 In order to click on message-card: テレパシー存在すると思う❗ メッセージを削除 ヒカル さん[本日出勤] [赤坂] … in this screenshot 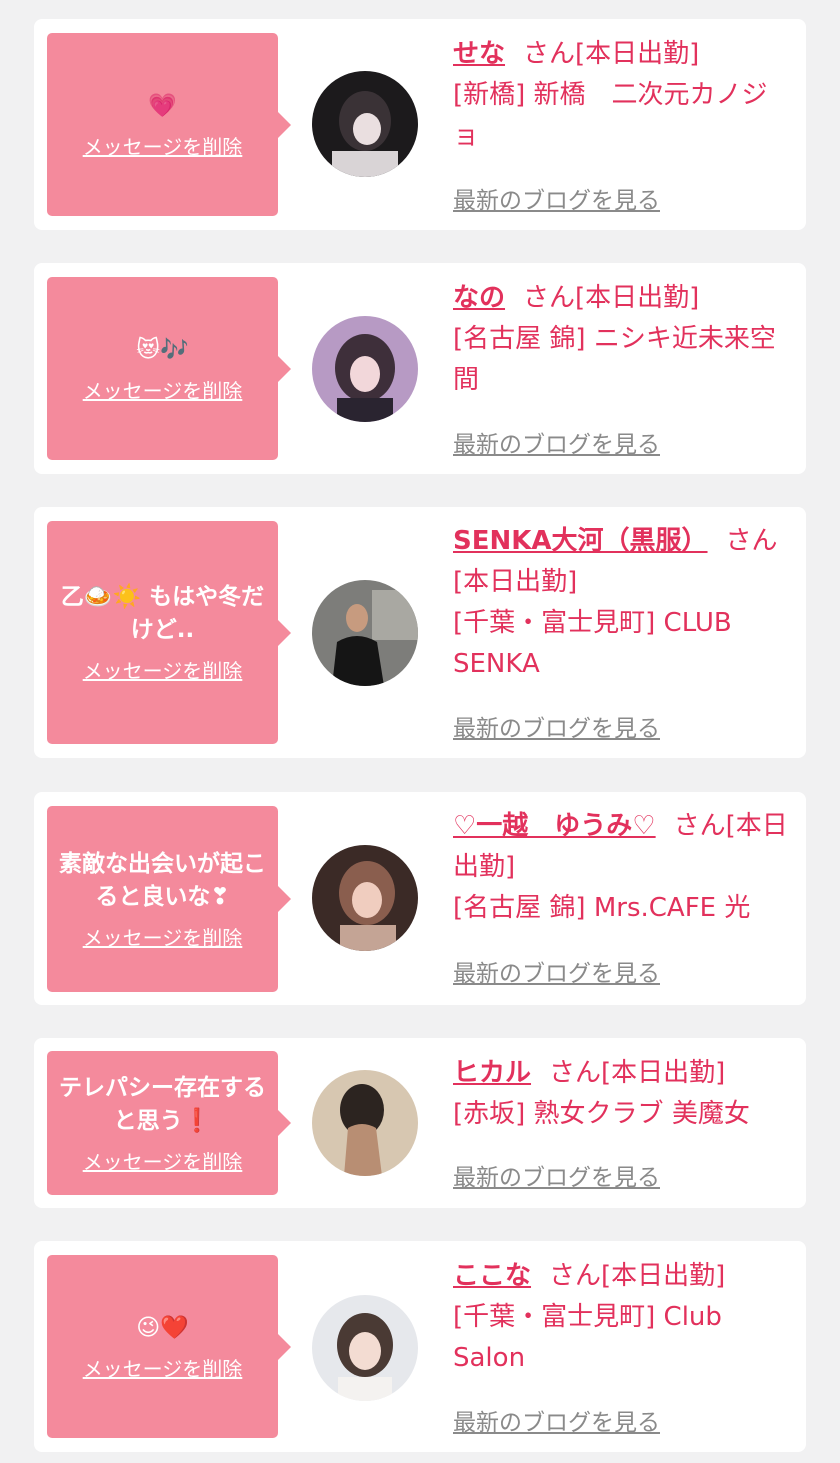, I will do `click(420, 1123)`.